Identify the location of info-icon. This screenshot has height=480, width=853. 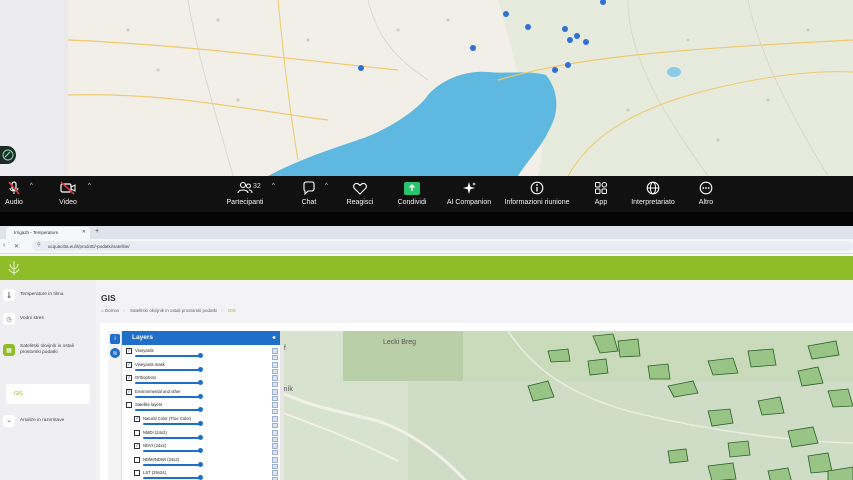
(537, 188).